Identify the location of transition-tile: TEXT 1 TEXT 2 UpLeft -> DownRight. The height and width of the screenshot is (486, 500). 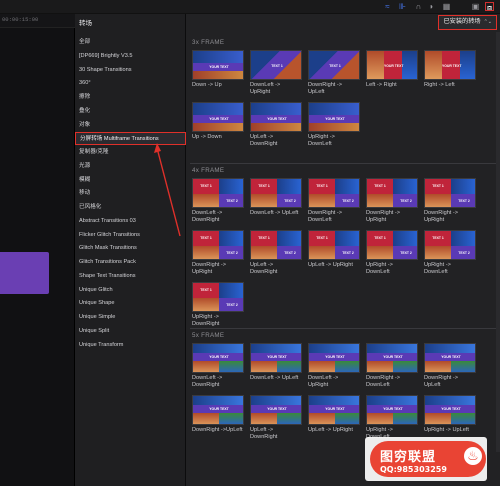
(276, 253).